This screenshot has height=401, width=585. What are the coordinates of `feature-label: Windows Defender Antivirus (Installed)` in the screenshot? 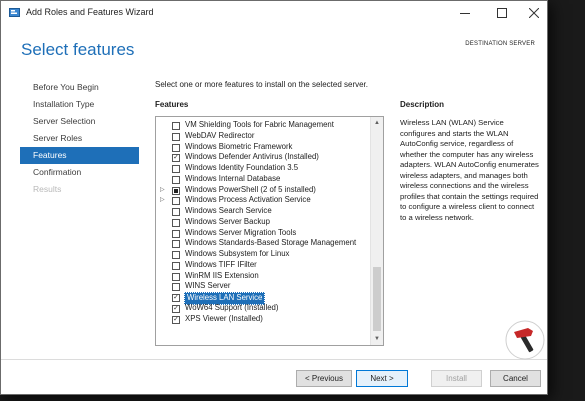 It's located at (252, 157).